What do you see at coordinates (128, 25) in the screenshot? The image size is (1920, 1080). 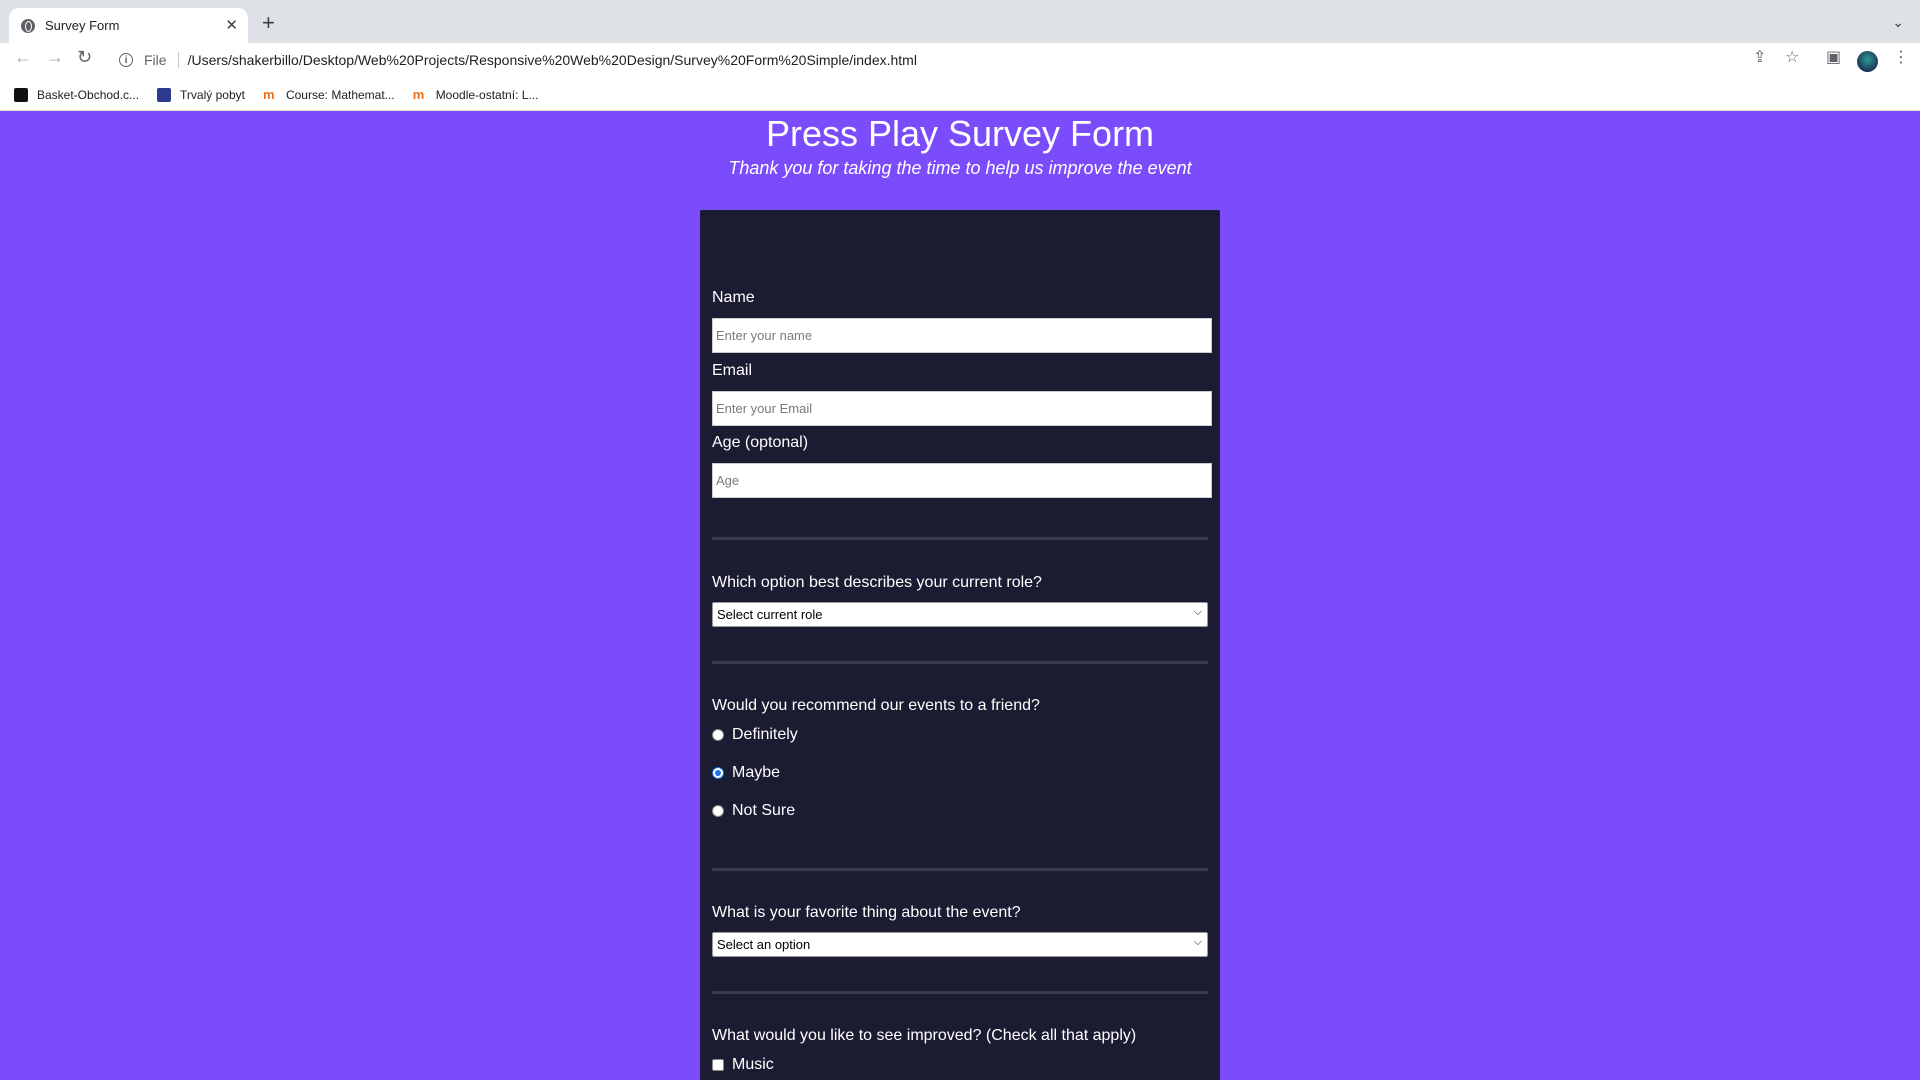 I see `browser-tab: Survey Form ✕` at bounding box center [128, 25].